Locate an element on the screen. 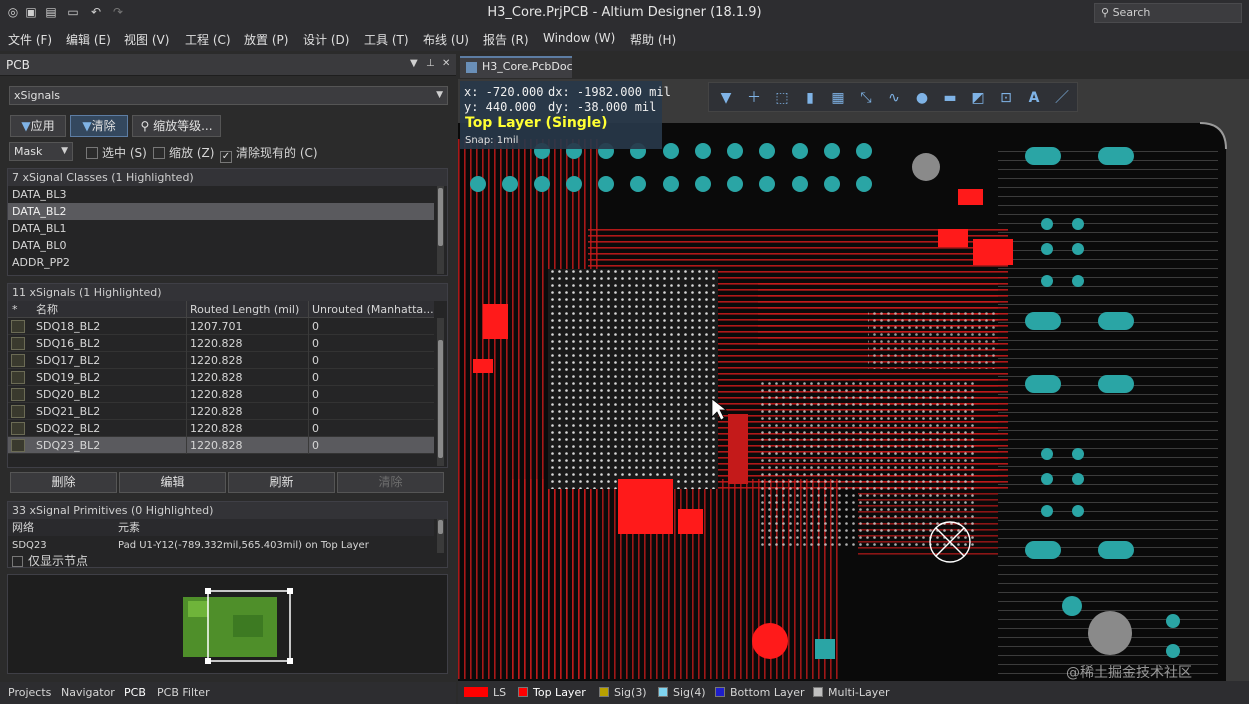 This screenshot has height=704, width=1249. interactive-route-icon: ∿ is located at coordinates (894, 98).